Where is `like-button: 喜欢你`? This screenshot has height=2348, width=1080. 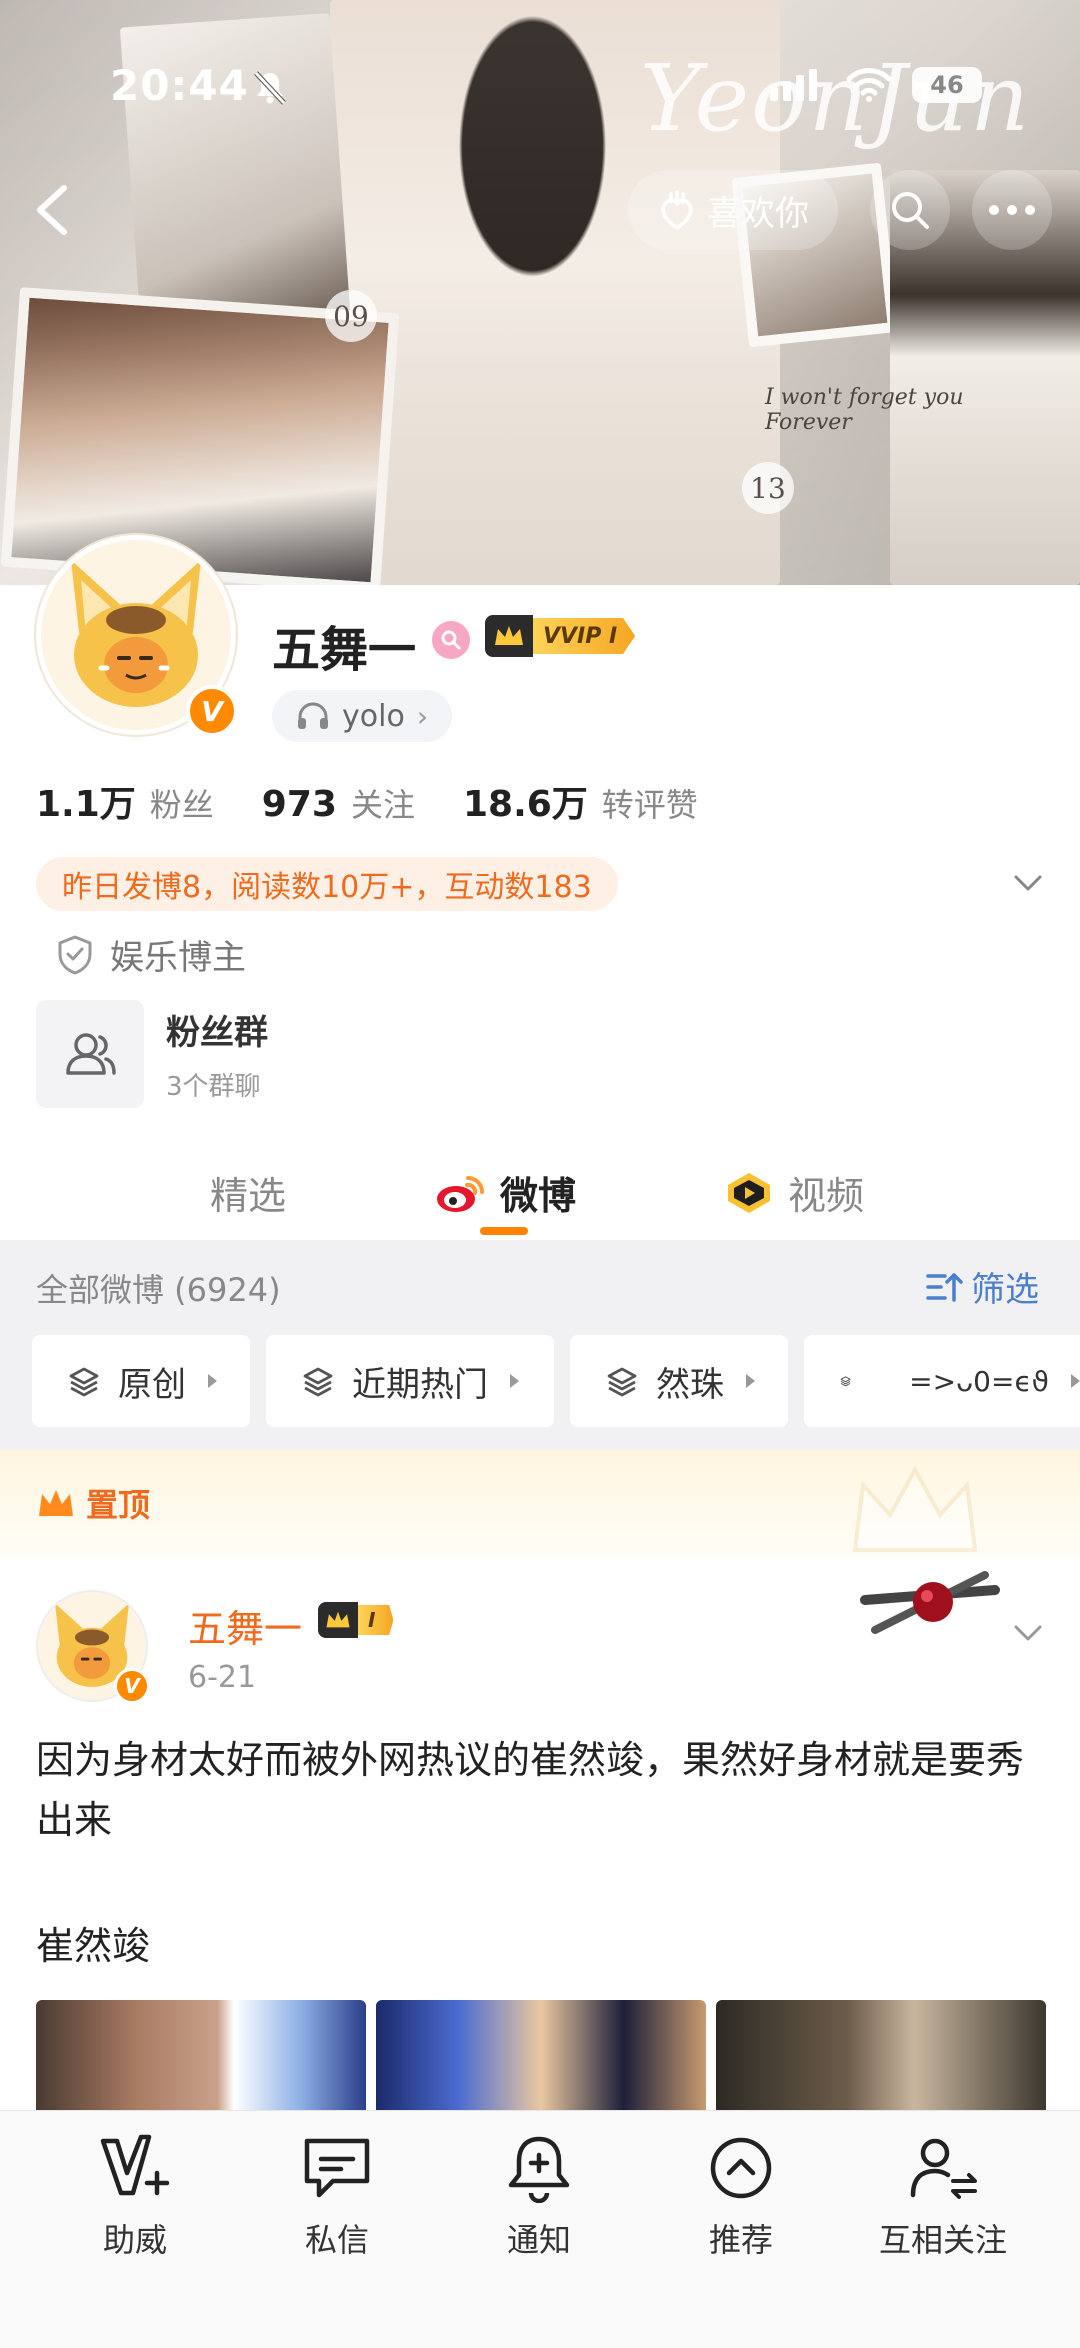 like-button: 喜欢你 is located at coordinates (733, 210).